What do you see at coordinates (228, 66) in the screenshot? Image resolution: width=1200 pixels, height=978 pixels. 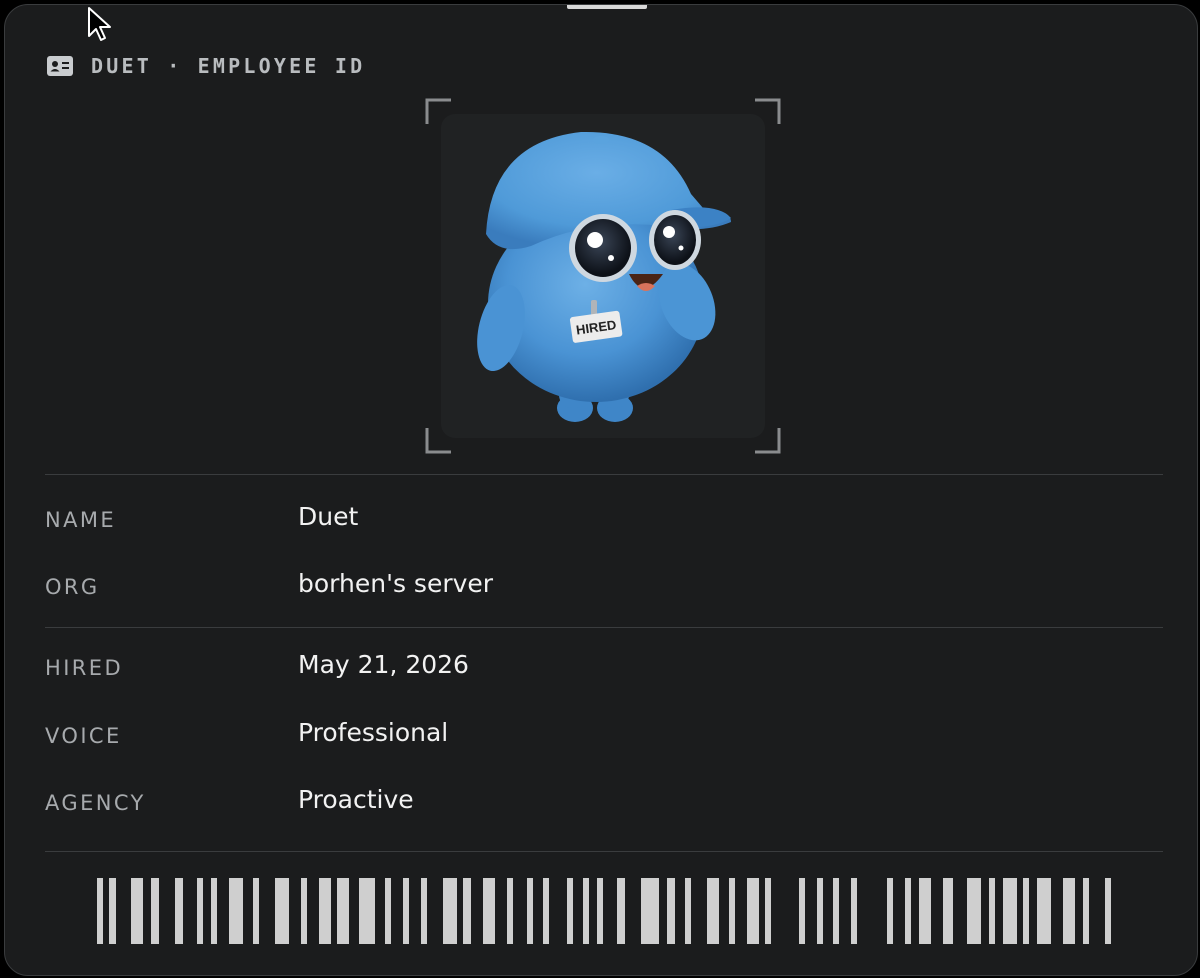 I see `card-title: DUET · EMPLOYEE ID` at bounding box center [228, 66].